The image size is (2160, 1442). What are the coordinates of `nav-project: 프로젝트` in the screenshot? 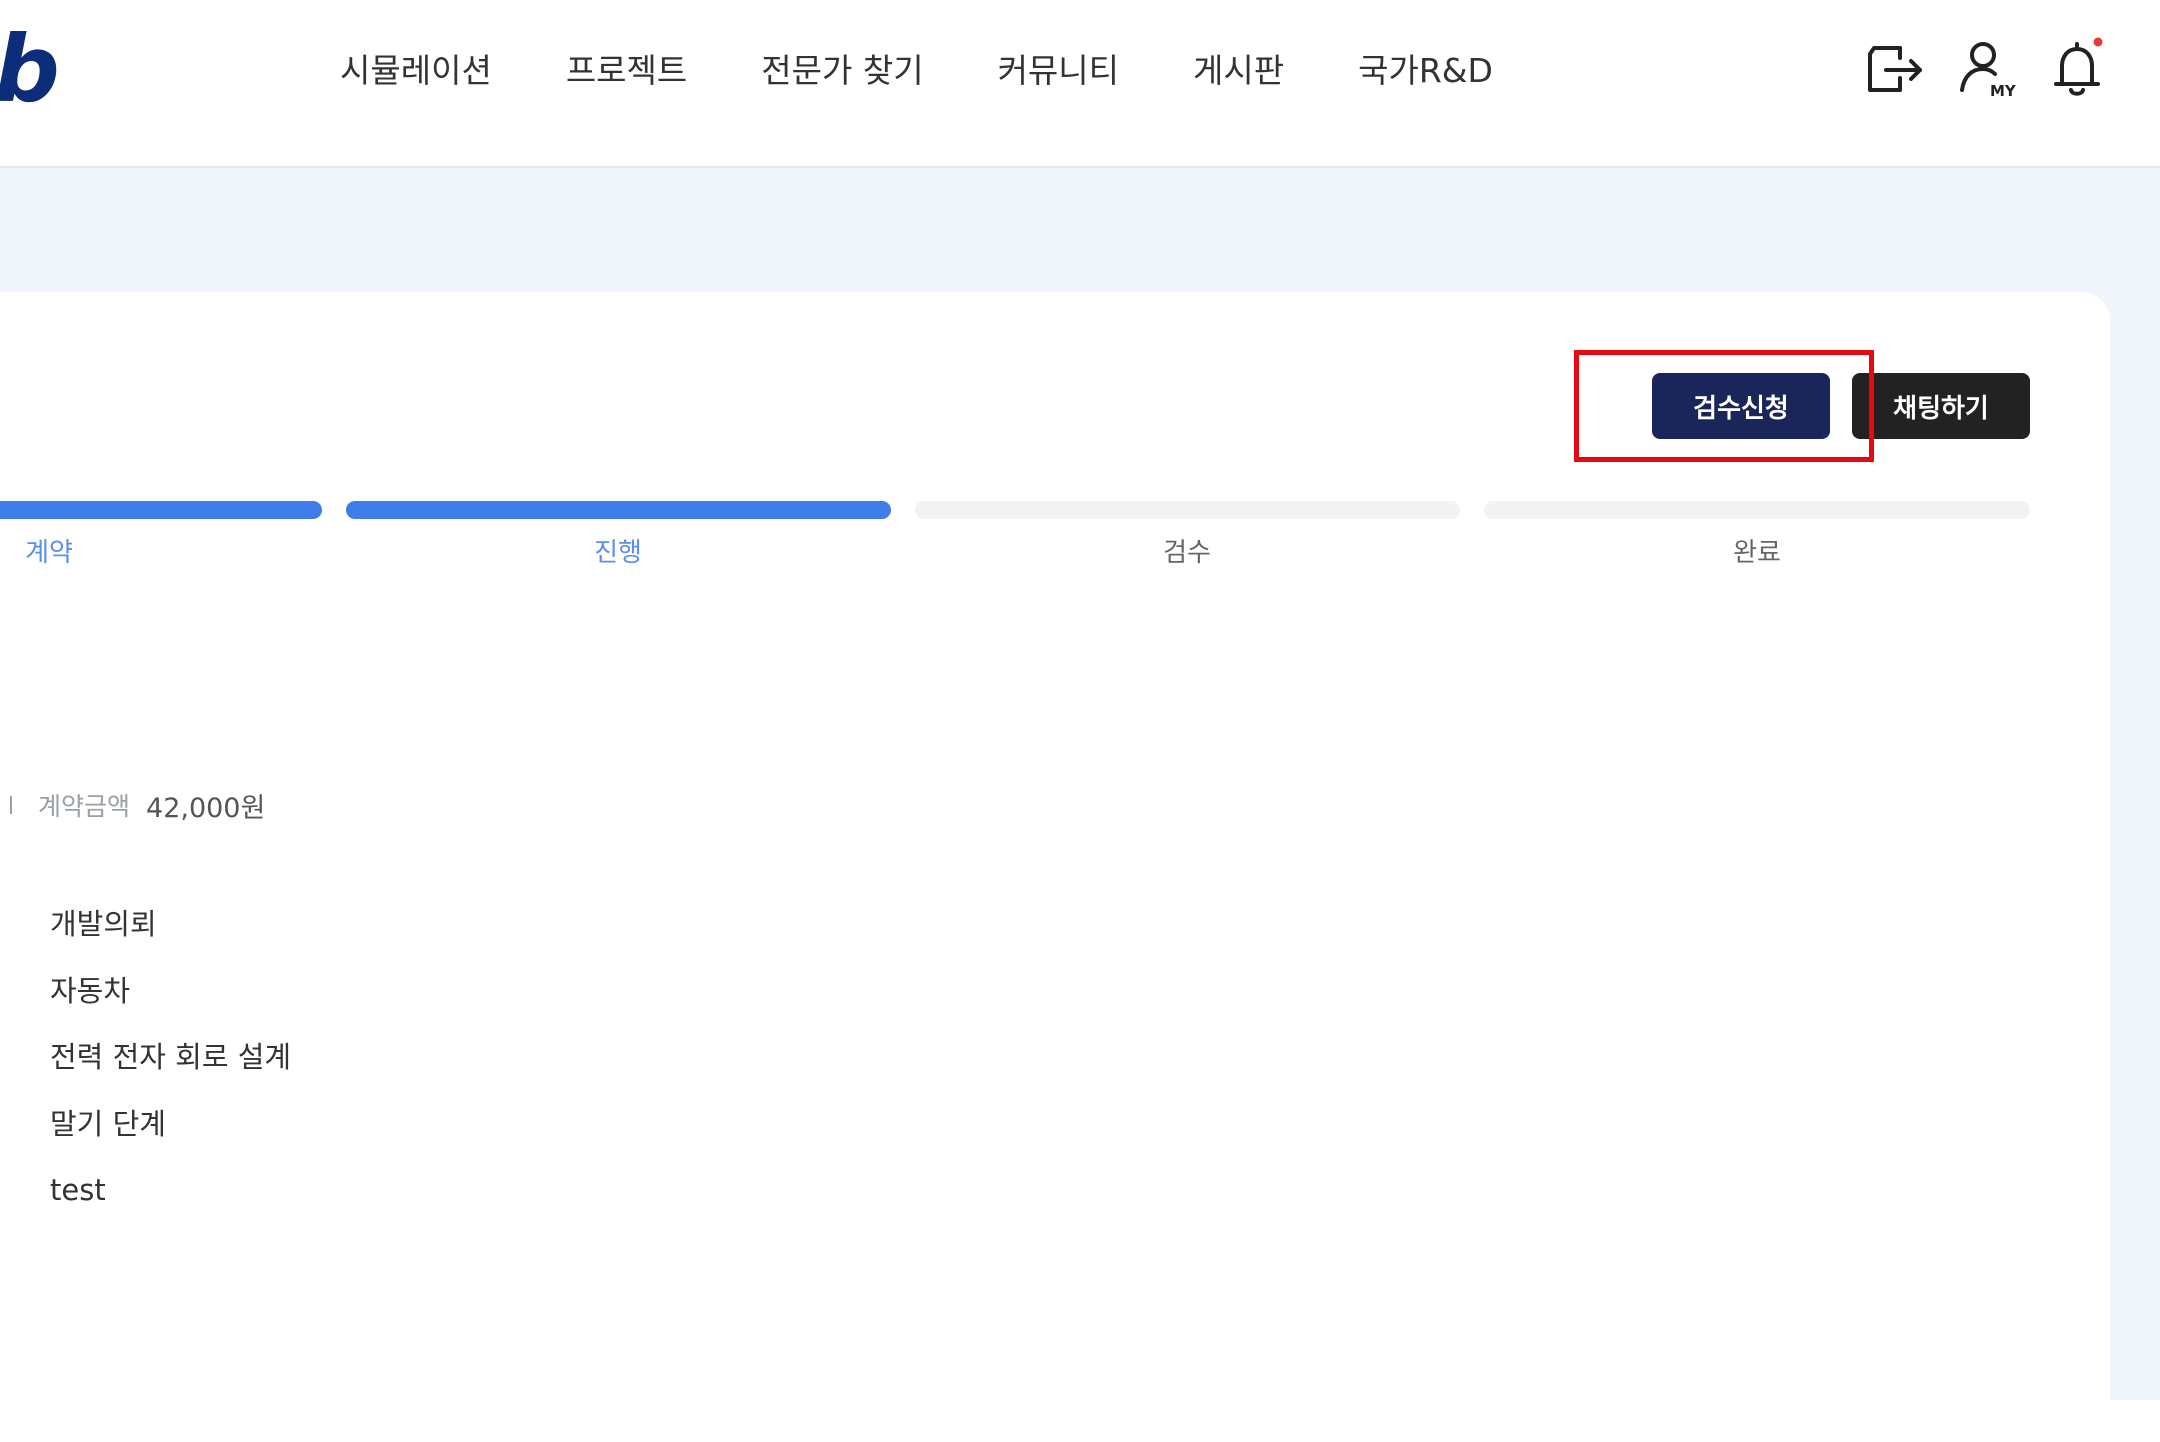 It's located at (626, 68).